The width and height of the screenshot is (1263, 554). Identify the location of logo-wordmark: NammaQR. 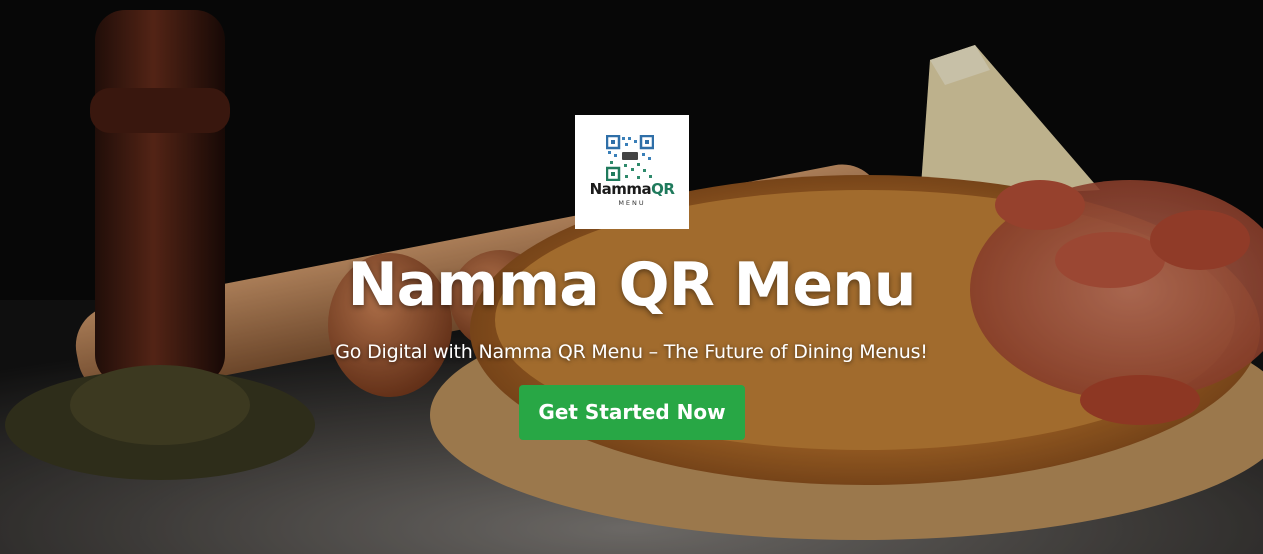
(632, 189).